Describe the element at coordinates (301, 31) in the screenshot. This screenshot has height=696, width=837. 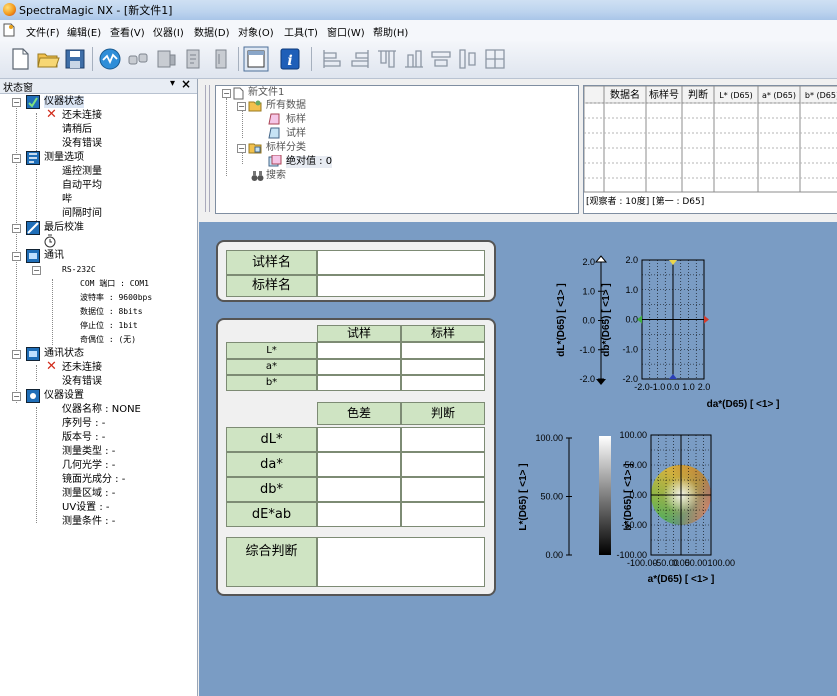
I see `menu-tools: 工具(T)` at that location.